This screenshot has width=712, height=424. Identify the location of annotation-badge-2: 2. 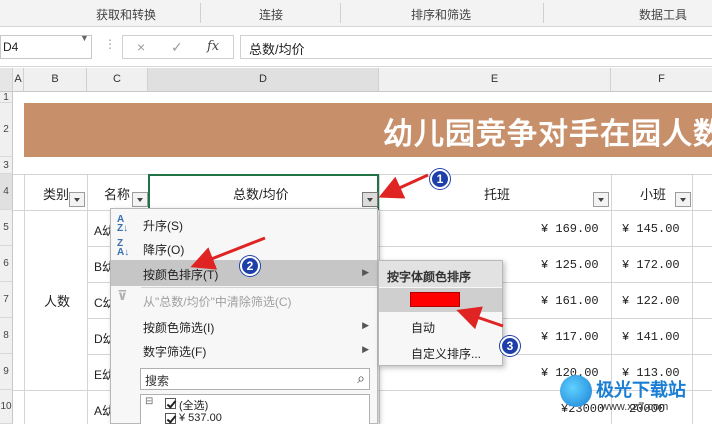
(250, 266).